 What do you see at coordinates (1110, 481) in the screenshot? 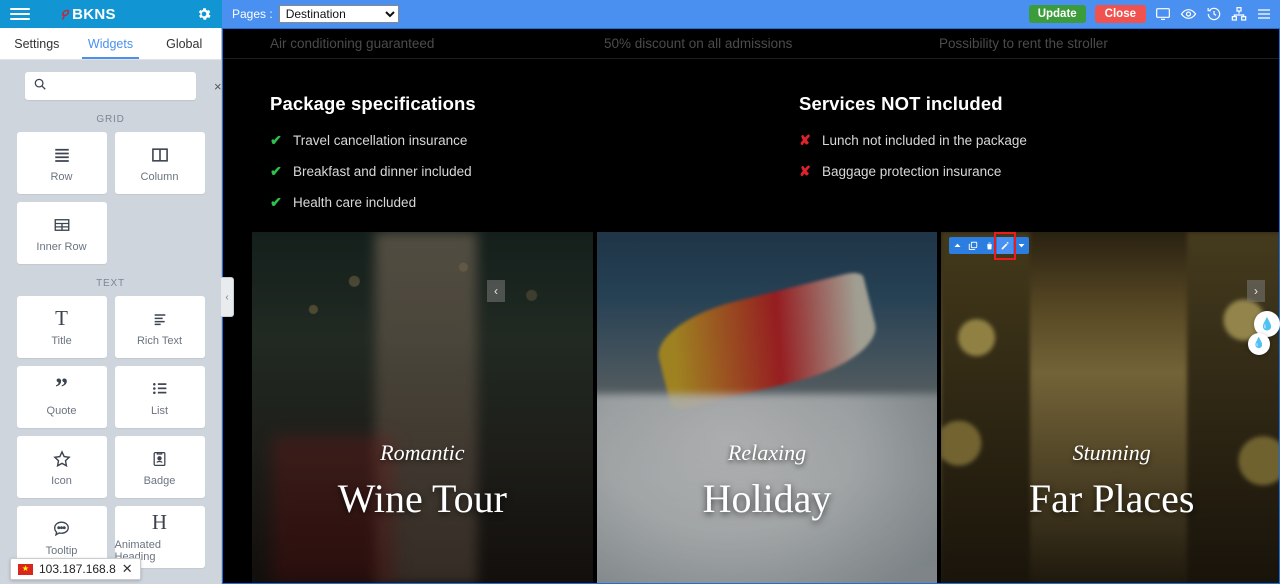
I see `slide-caption: Stunning Far Places` at bounding box center [1110, 481].